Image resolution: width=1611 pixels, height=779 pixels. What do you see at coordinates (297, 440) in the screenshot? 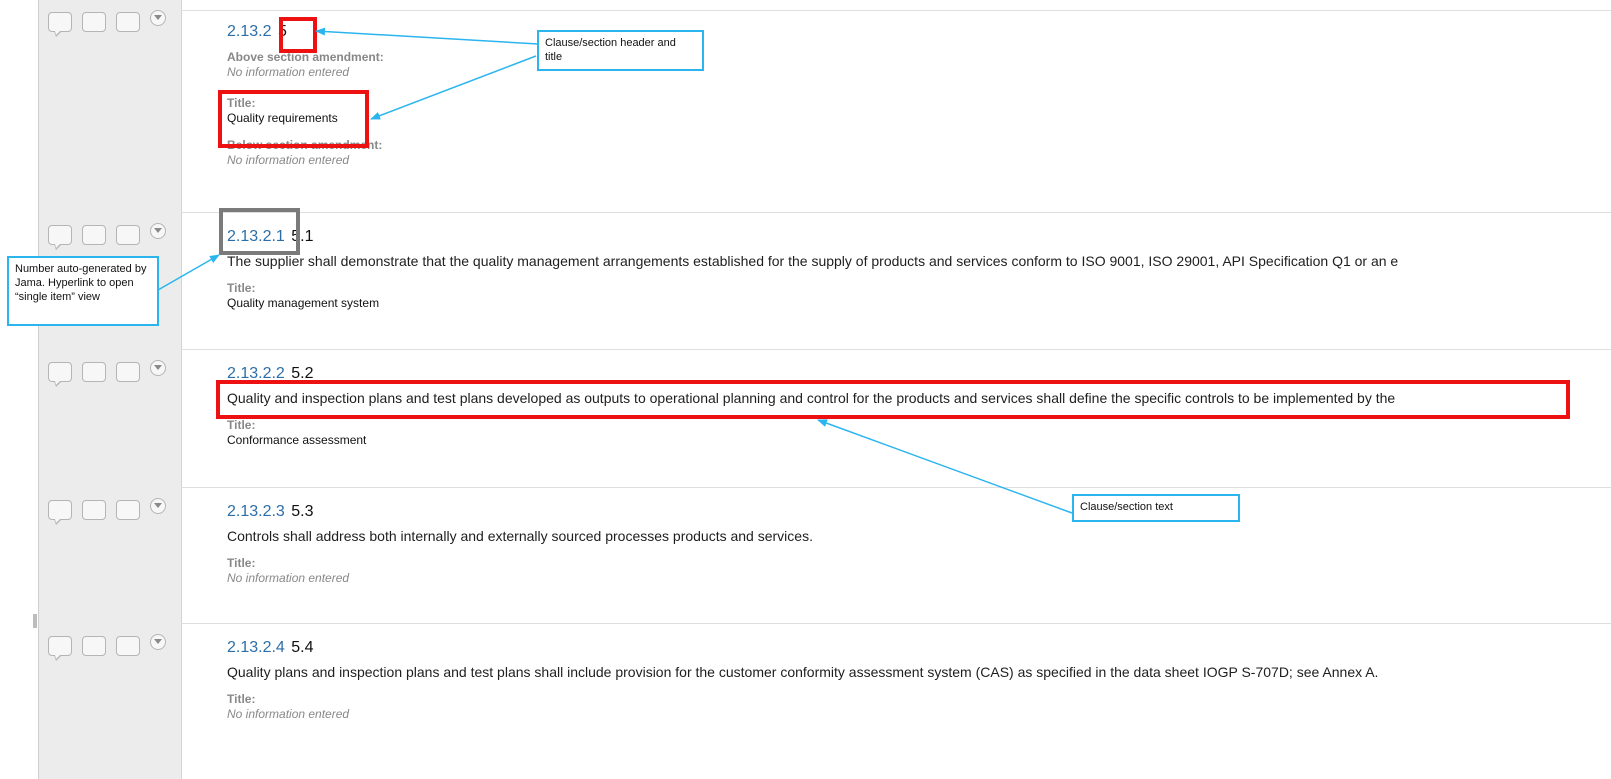
I see `field-value: Conformance assessment` at bounding box center [297, 440].